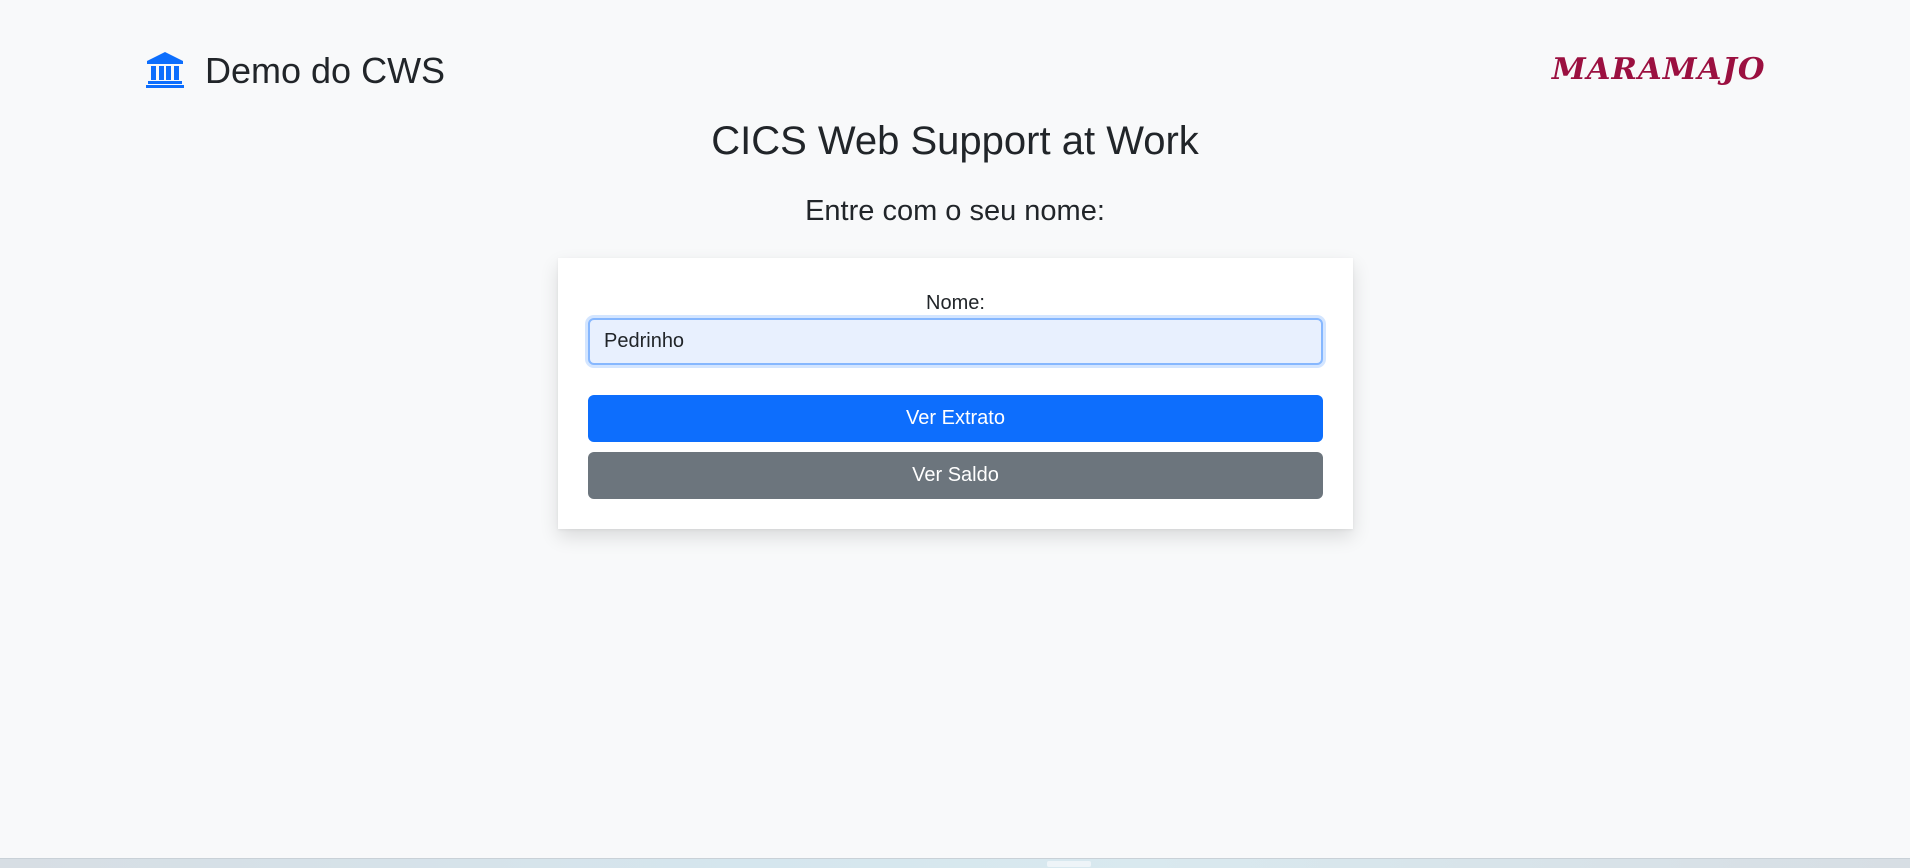 Image resolution: width=1910 pixels, height=868 pixels. I want to click on name-field-label: Nome:, so click(955, 303).